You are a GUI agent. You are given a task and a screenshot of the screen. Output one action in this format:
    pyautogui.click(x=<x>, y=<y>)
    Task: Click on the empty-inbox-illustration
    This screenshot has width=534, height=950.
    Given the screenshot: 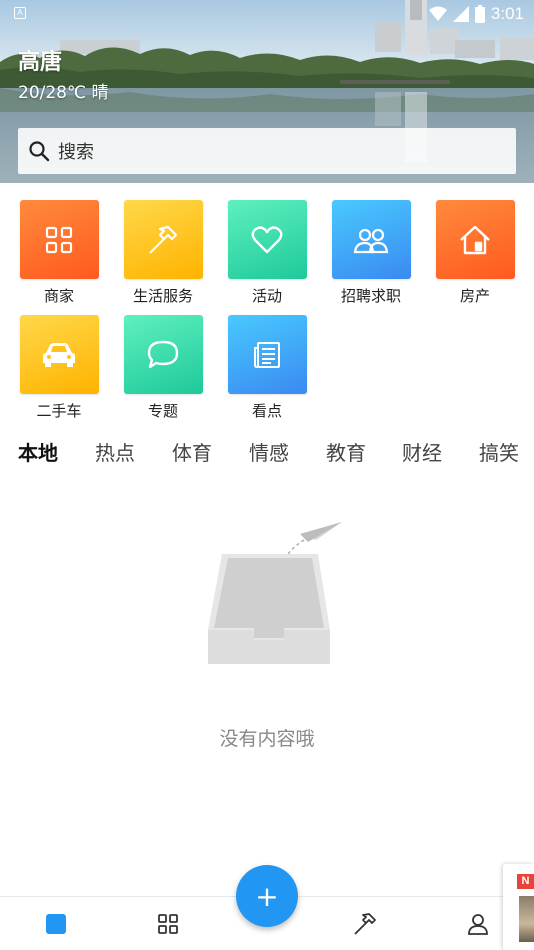 What is the action you would take?
    pyautogui.click(x=275, y=593)
    